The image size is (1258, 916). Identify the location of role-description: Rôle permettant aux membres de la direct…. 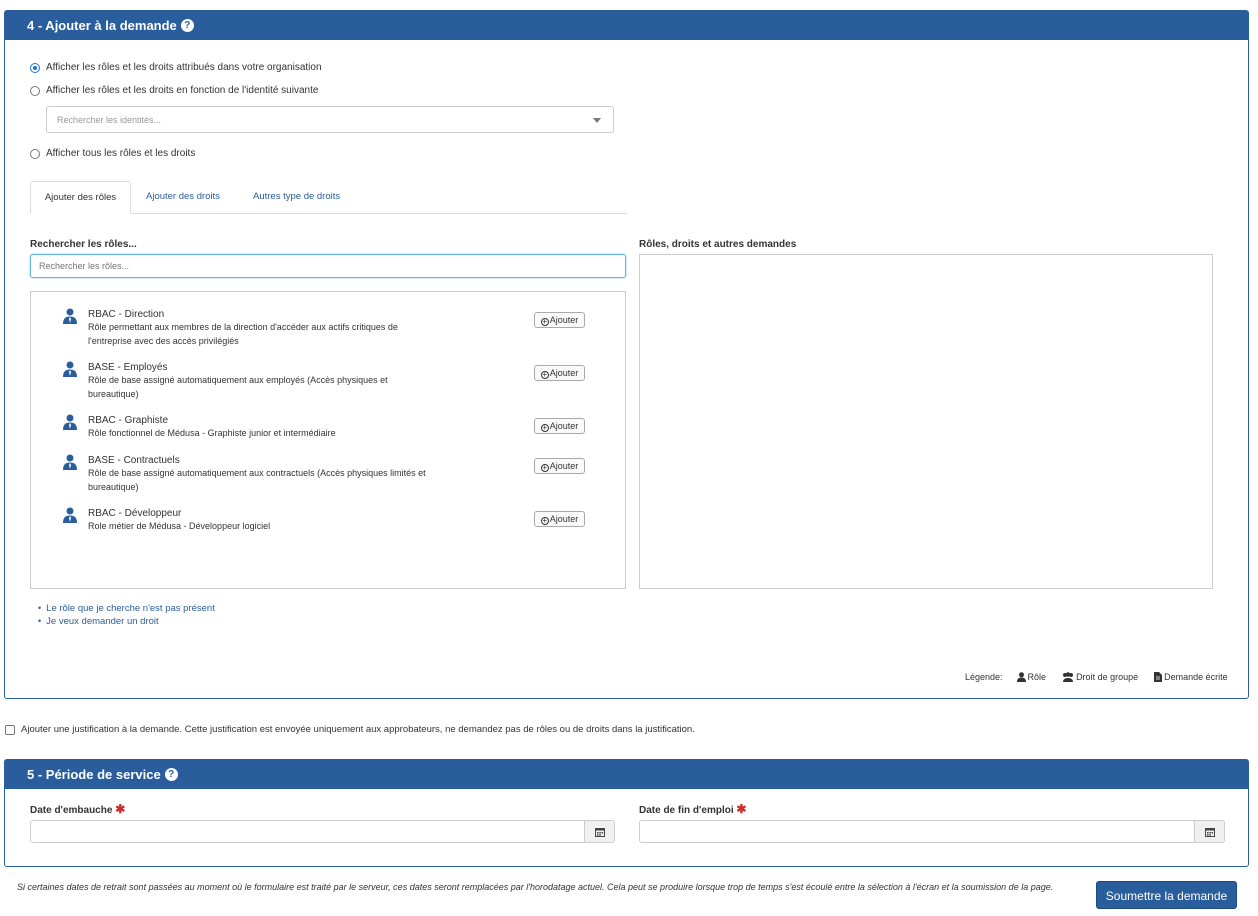
(243, 334).